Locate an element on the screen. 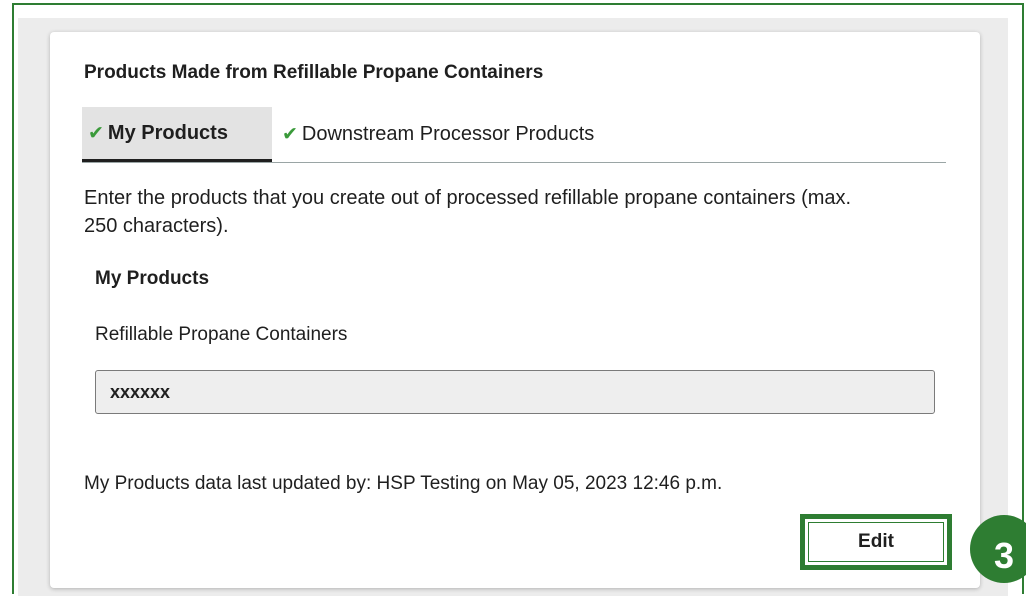 Image resolution: width=1026 pixels, height=596 pixels. tab-my-products: ✔ My Products is located at coordinates (177, 134).